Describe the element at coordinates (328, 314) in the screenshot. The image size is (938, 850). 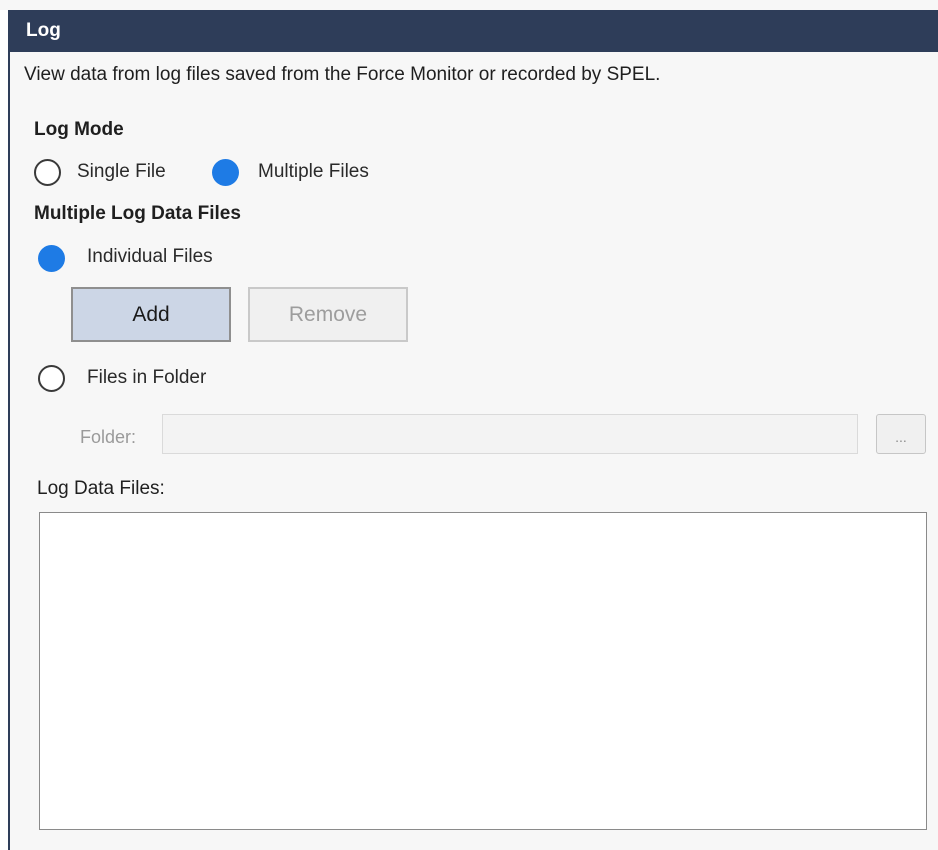
I see `remove-button: Remove` at that location.